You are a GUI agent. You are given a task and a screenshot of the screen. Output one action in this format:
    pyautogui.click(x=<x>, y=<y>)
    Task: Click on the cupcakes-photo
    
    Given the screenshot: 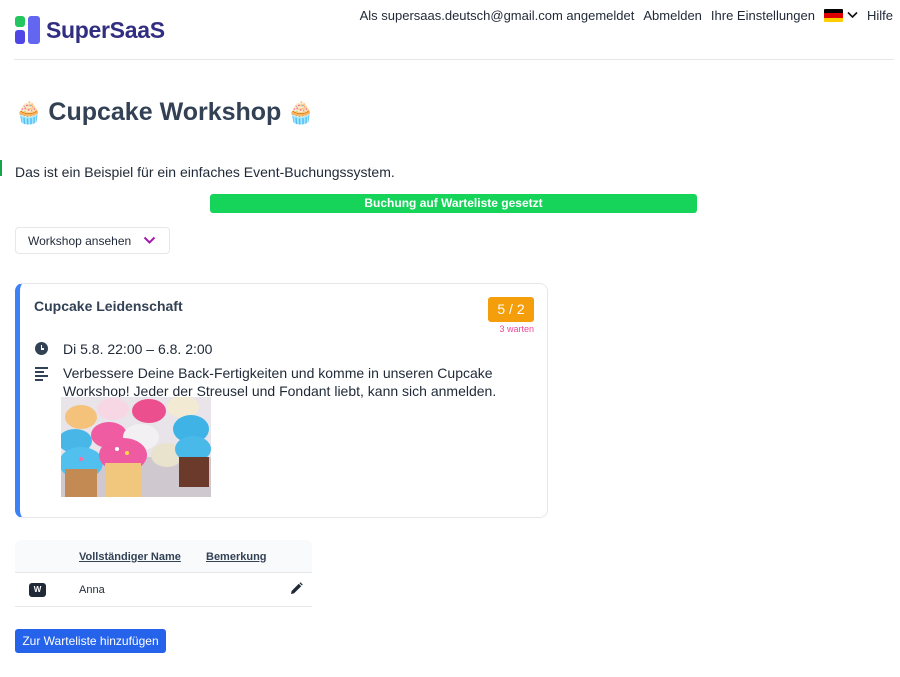 What is the action you would take?
    pyautogui.click(x=136, y=447)
    